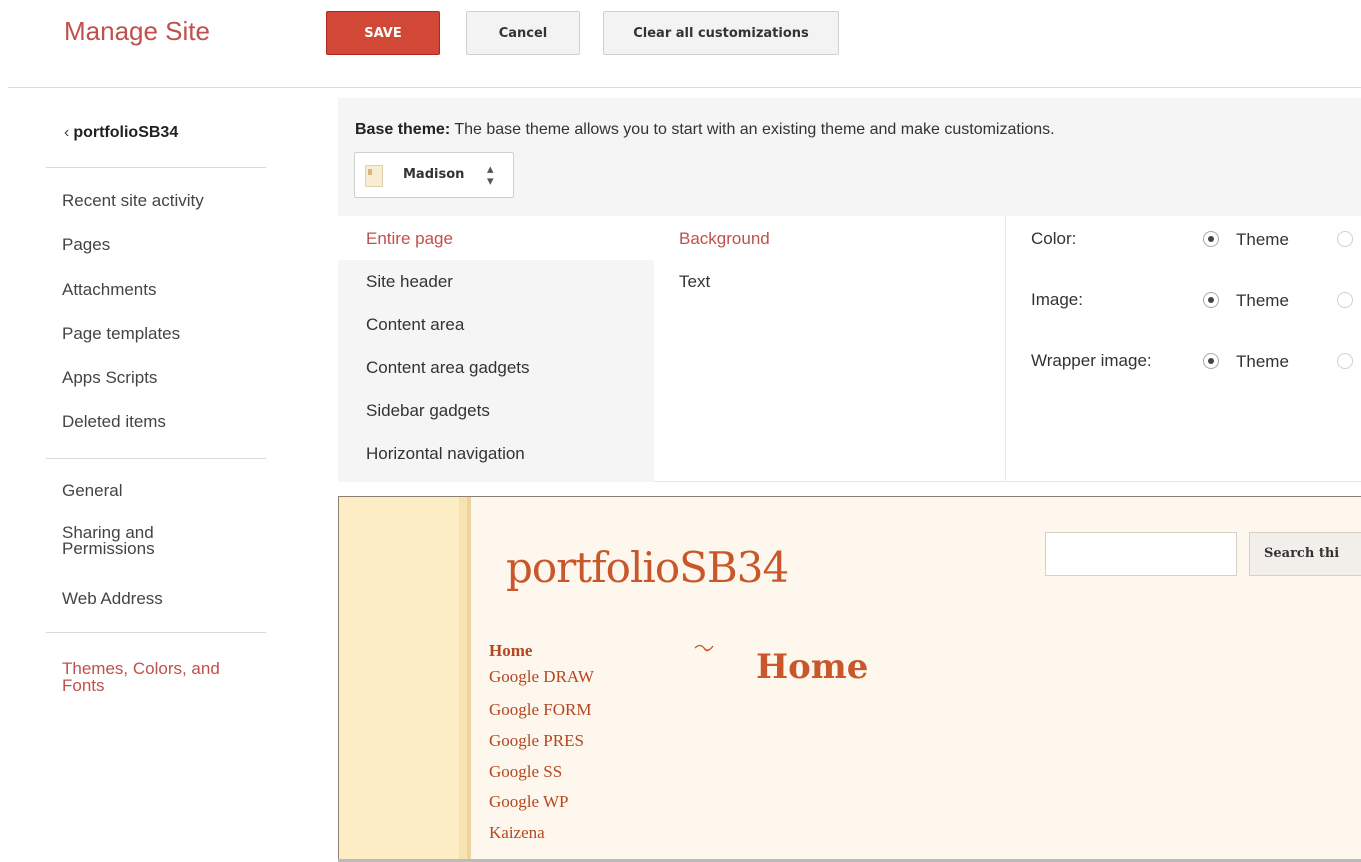 This screenshot has height=862, width=1361. I want to click on wrapper-image-label: Wrapper image:, so click(1091, 360).